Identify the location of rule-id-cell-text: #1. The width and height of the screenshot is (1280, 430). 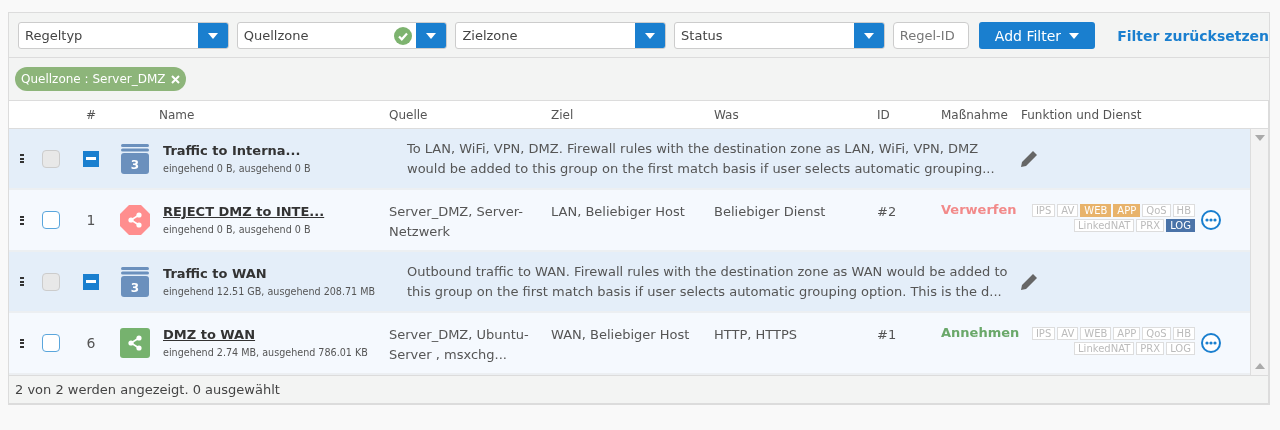
(887, 335).